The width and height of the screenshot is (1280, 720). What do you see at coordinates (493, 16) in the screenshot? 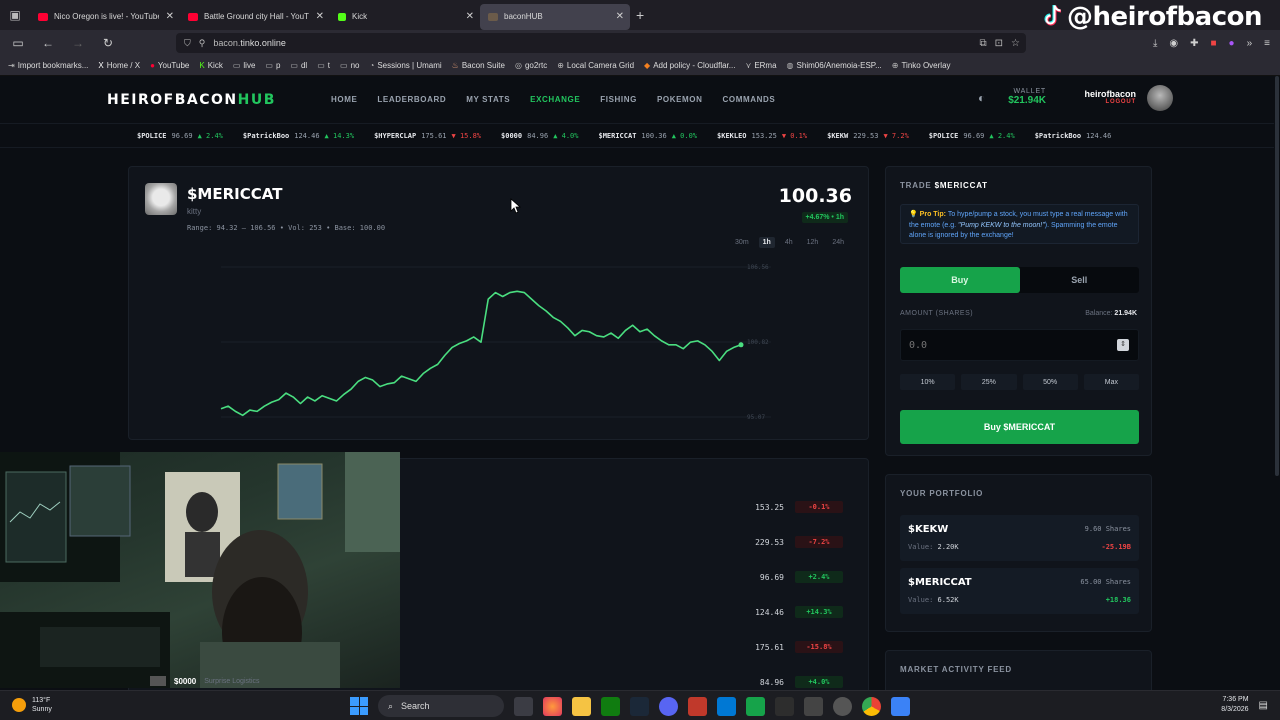
I see `site-favicon-icon` at bounding box center [493, 16].